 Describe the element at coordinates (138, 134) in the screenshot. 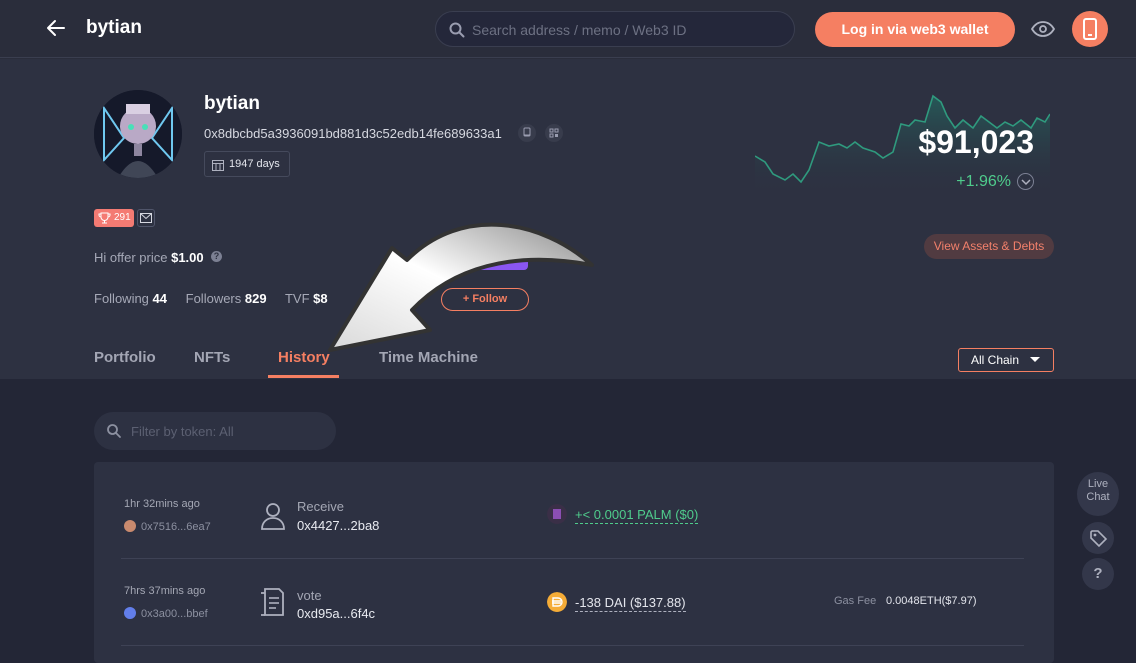

I see `avatar` at that location.